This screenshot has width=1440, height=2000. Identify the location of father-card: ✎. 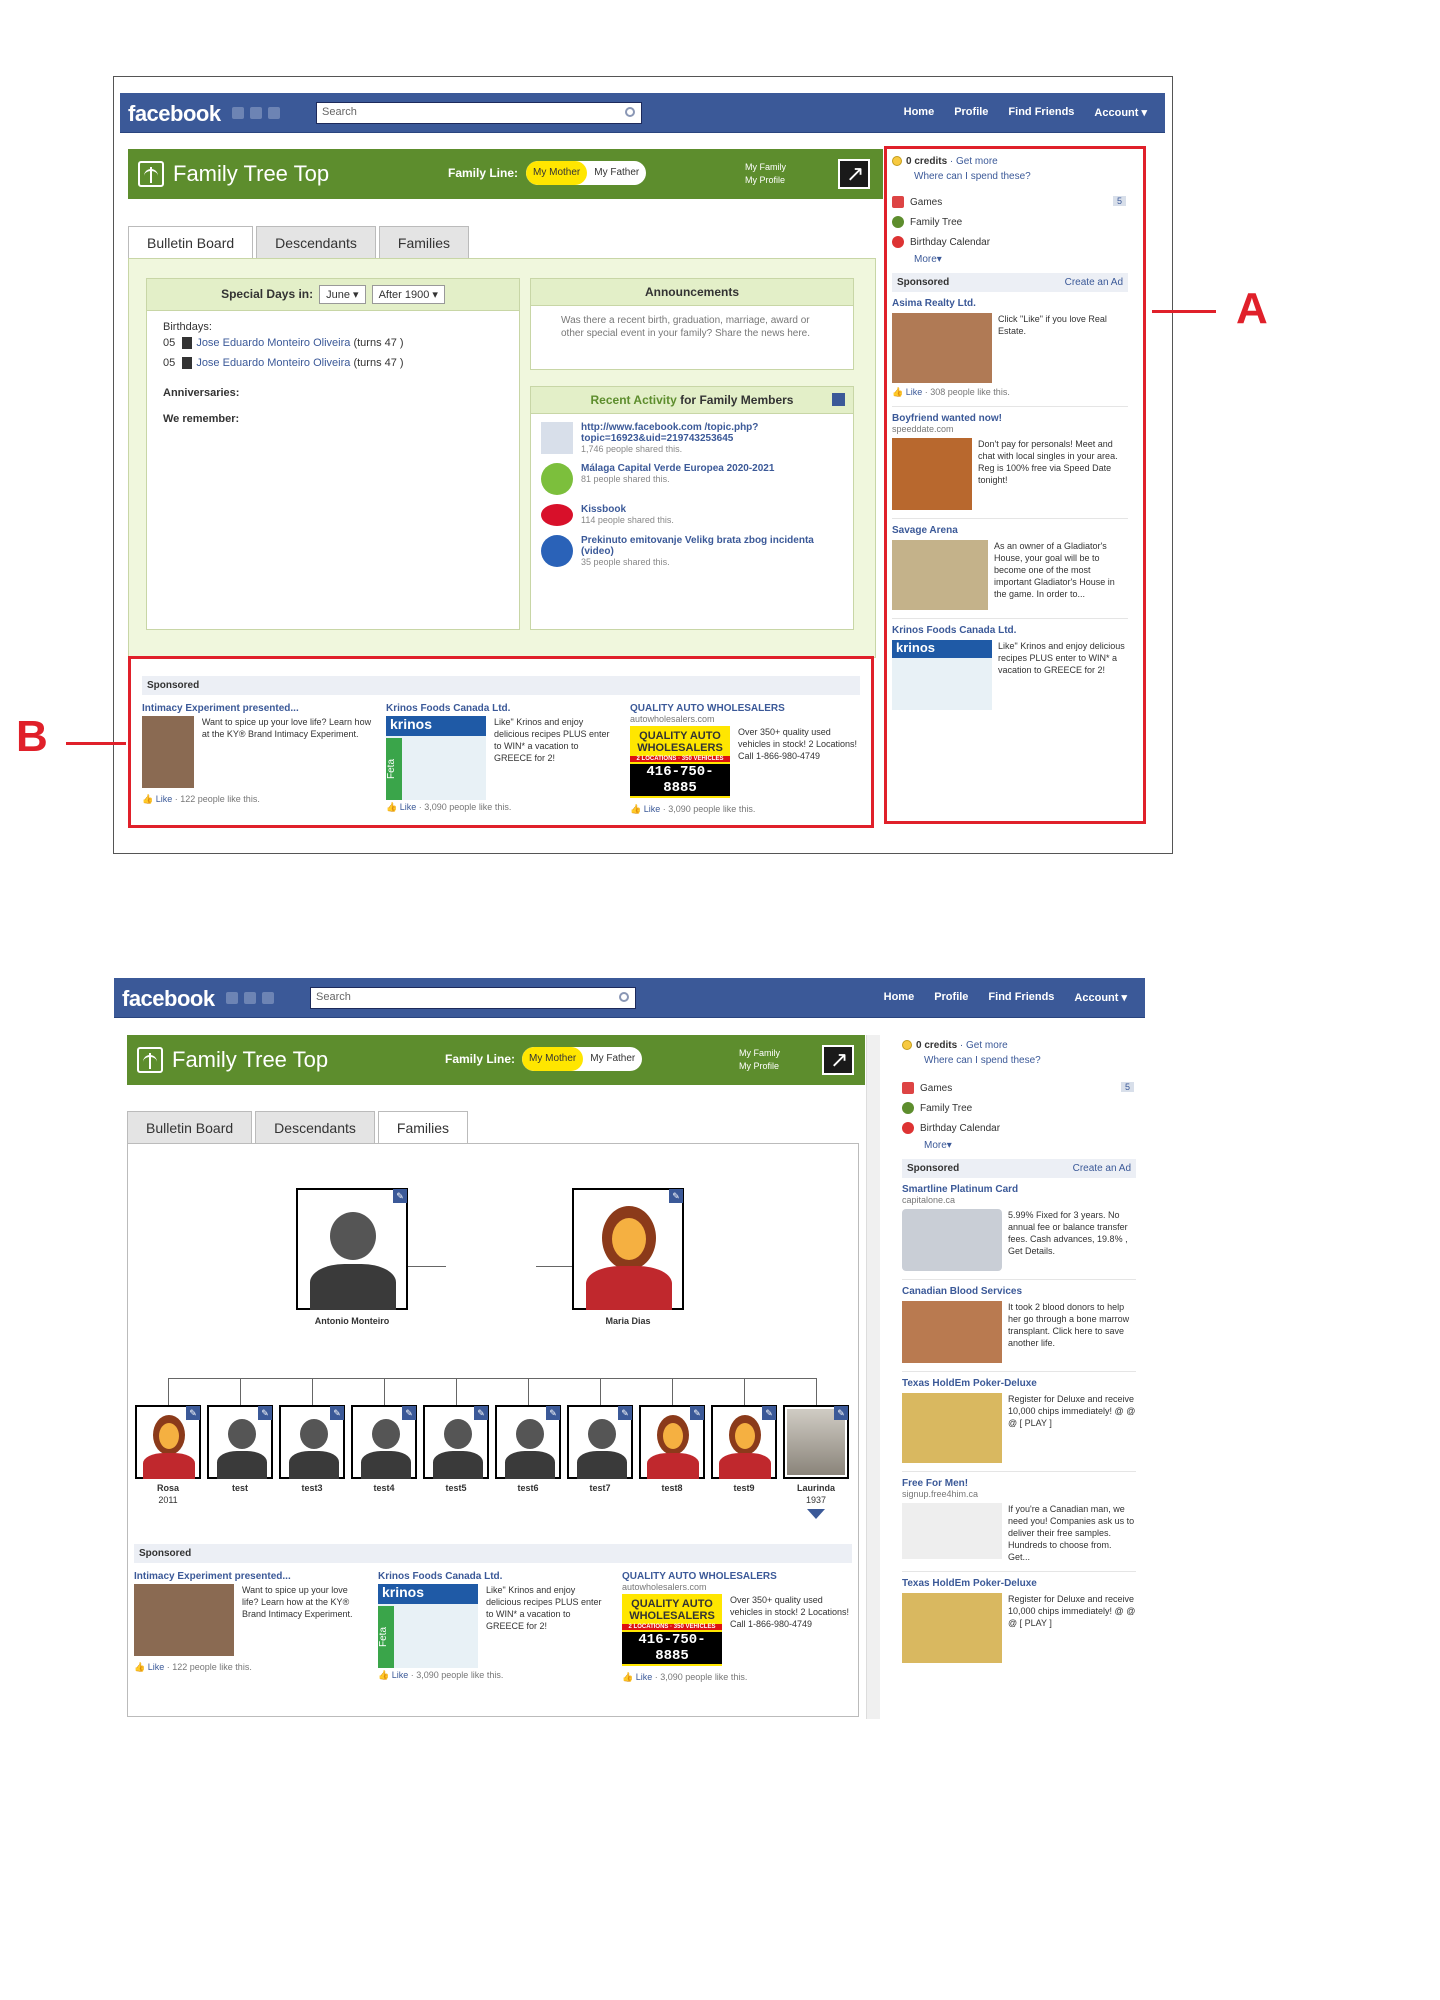
(352, 1249).